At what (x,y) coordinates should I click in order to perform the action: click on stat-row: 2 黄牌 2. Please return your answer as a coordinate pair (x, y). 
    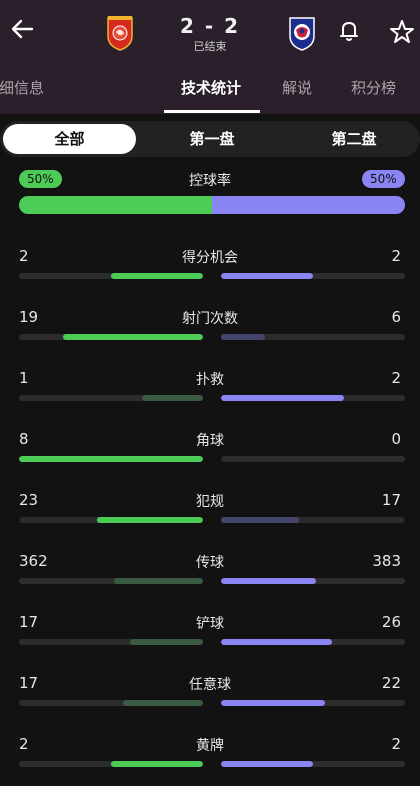
    Looking at the image, I should click on (210, 755).